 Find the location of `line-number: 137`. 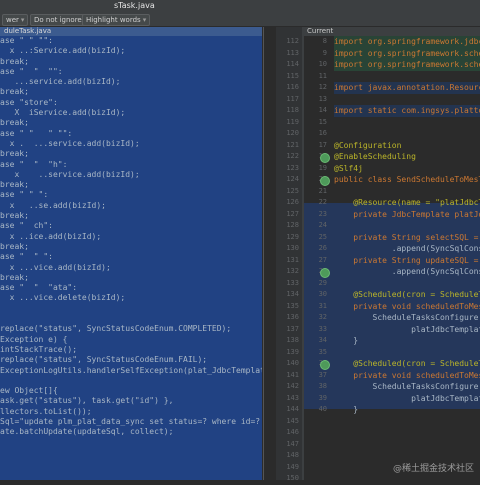

line-number: 137 is located at coordinates (292, 328).